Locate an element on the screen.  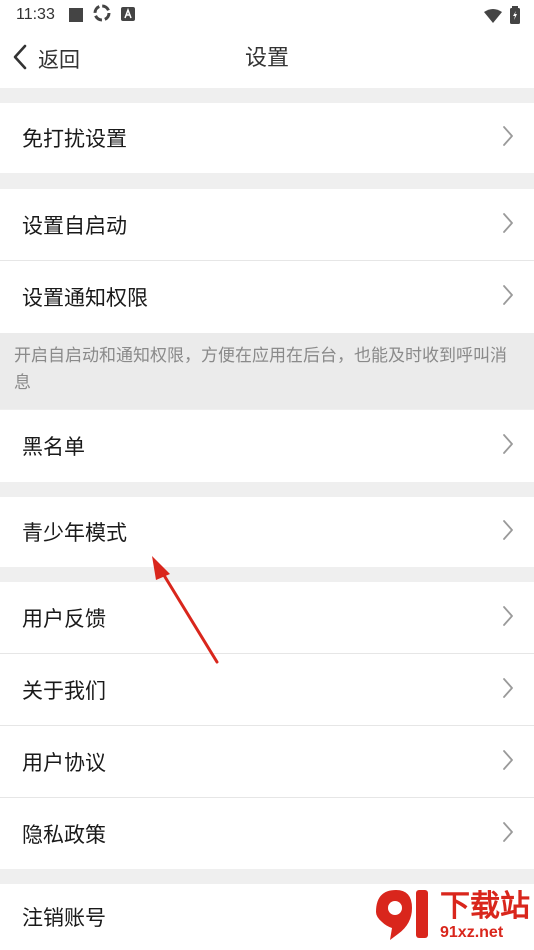
nav-bar: 返回 设置 is located at coordinates (267, 59).